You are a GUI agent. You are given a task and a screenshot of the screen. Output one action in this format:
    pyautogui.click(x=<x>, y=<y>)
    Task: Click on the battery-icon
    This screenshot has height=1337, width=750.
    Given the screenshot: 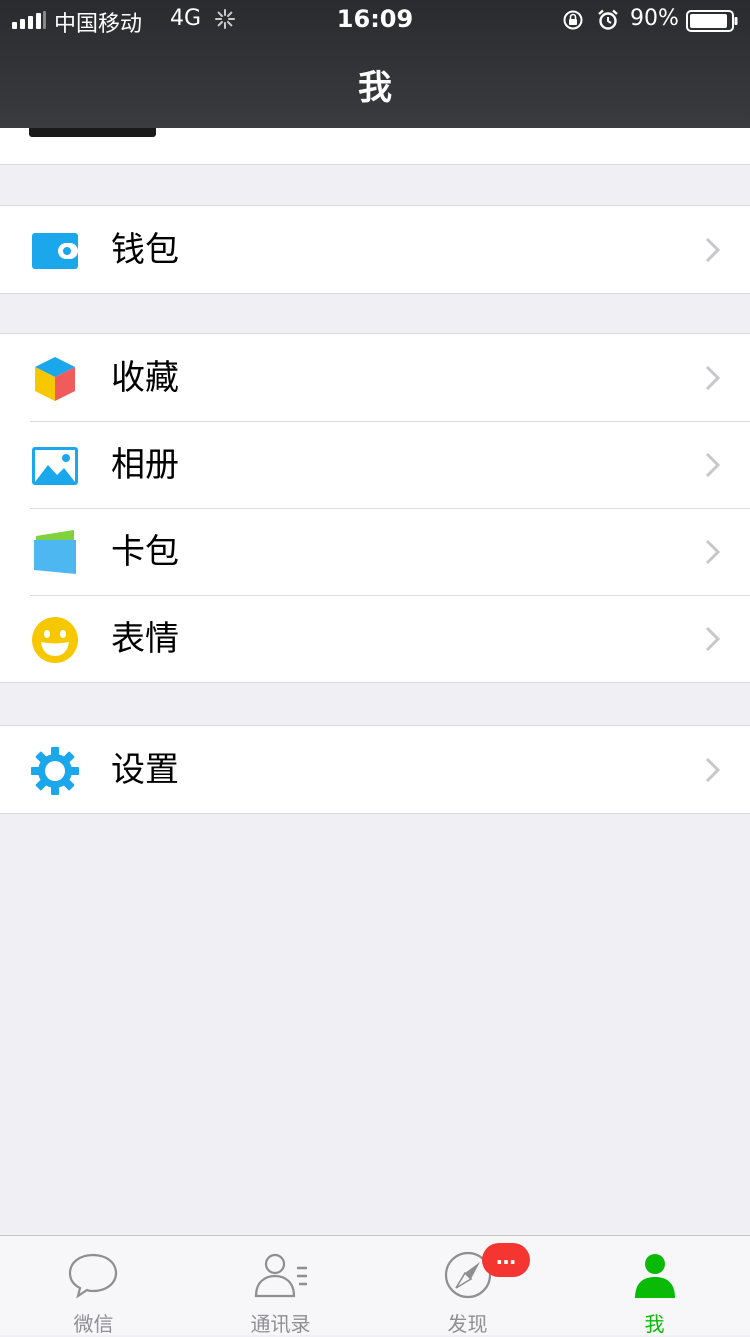 What is the action you would take?
    pyautogui.click(x=712, y=21)
    